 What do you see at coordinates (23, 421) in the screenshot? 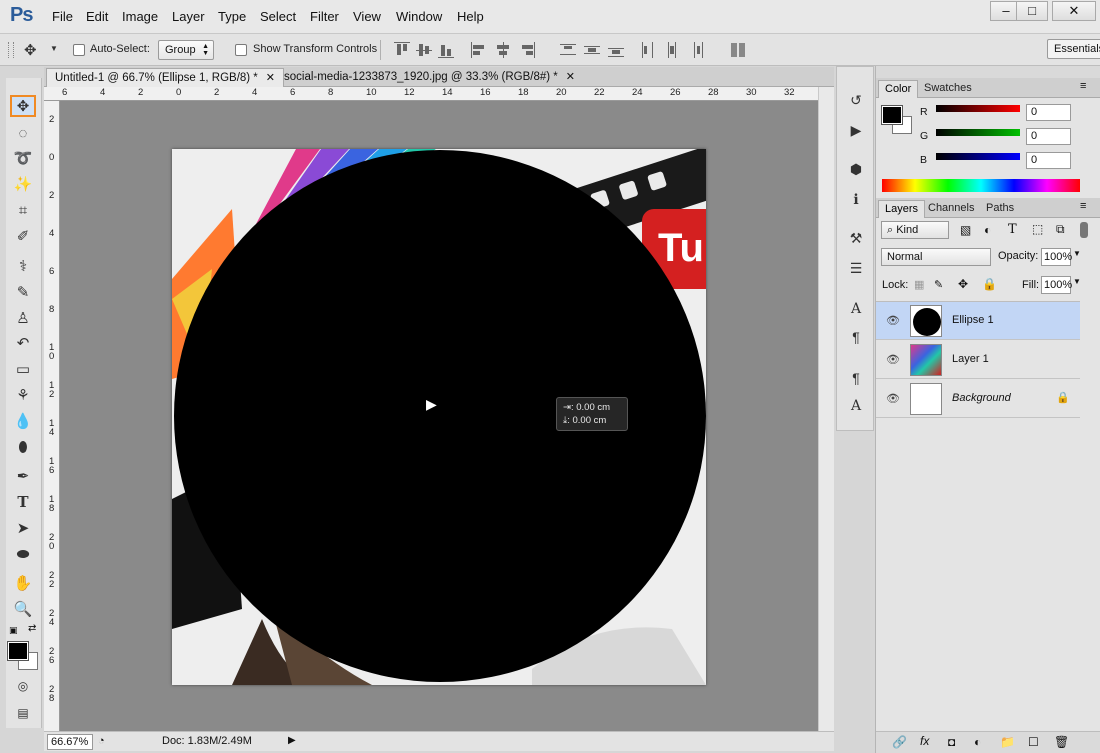
I see `blur-drop-icon: 💧` at bounding box center [23, 421].